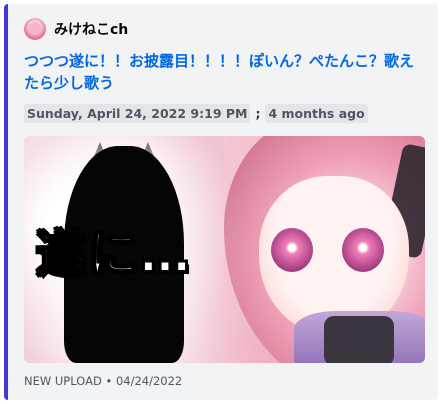 This screenshot has height=404, width=442. I want to click on footer-date: 04/24/2022, so click(149, 381).